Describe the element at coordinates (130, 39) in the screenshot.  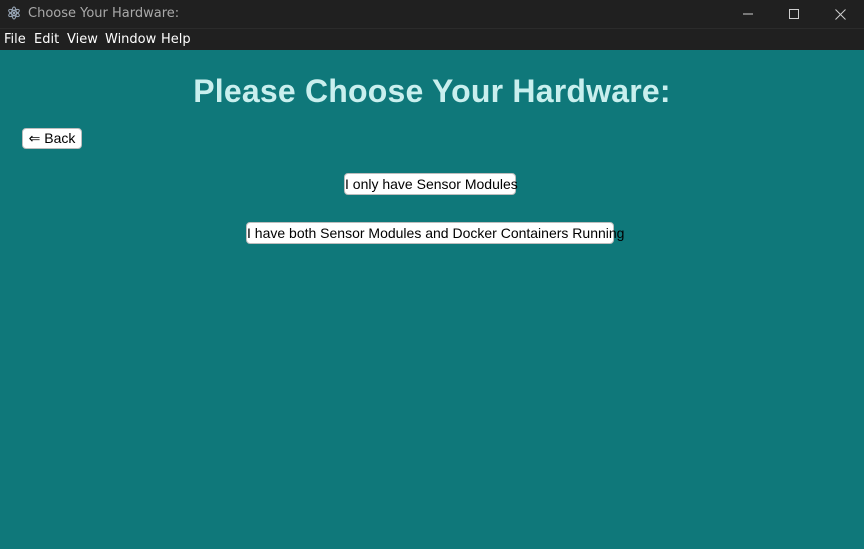
I see `menu-window: Window` at that location.